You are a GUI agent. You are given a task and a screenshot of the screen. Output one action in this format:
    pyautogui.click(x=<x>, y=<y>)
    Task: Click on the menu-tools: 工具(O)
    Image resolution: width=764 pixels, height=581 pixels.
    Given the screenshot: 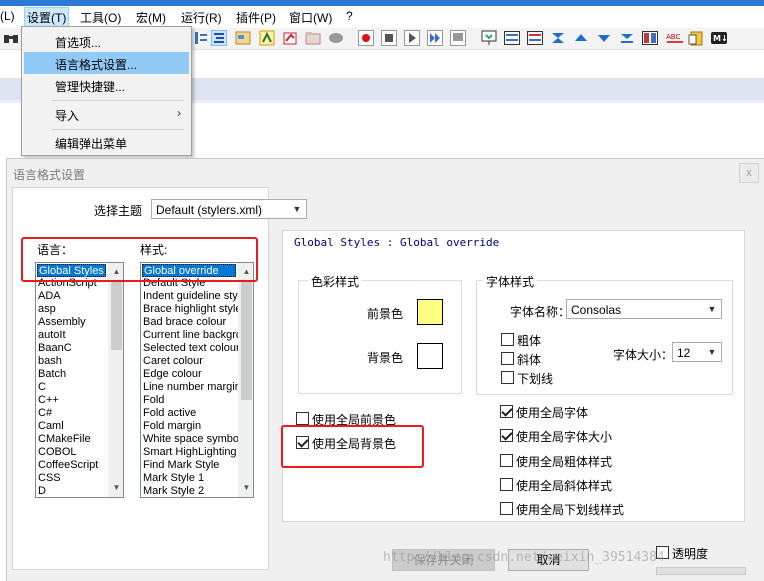 What is the action you would take?
    pyautogui.click(x=100, y=17)
    